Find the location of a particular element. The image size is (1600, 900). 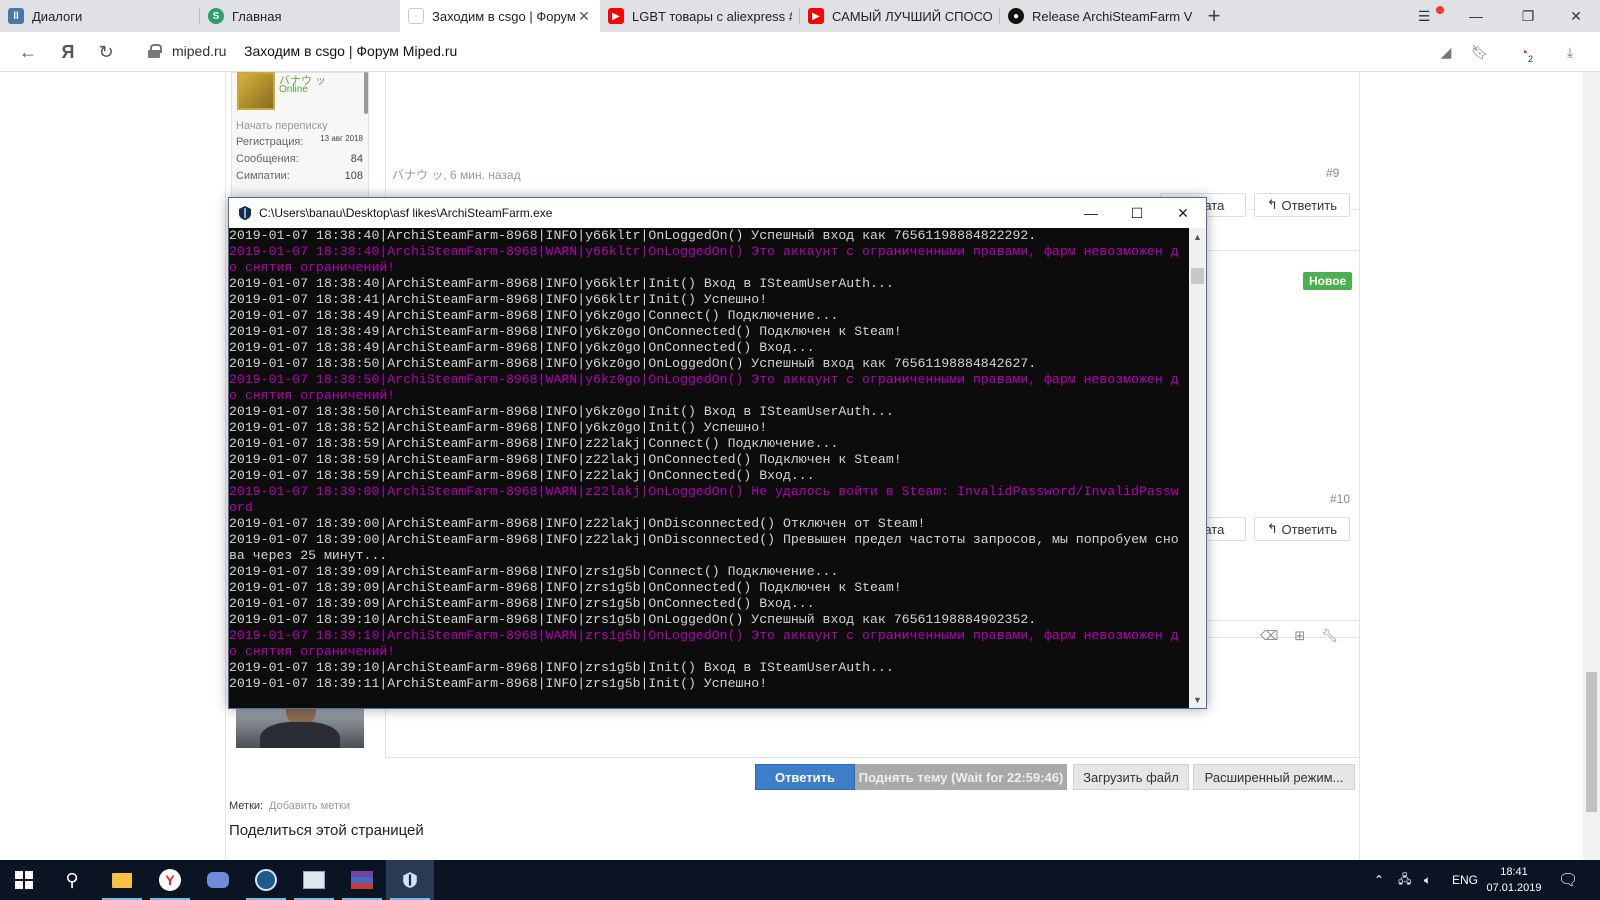

post-number: #9 is located at coordinates (1332, 173).